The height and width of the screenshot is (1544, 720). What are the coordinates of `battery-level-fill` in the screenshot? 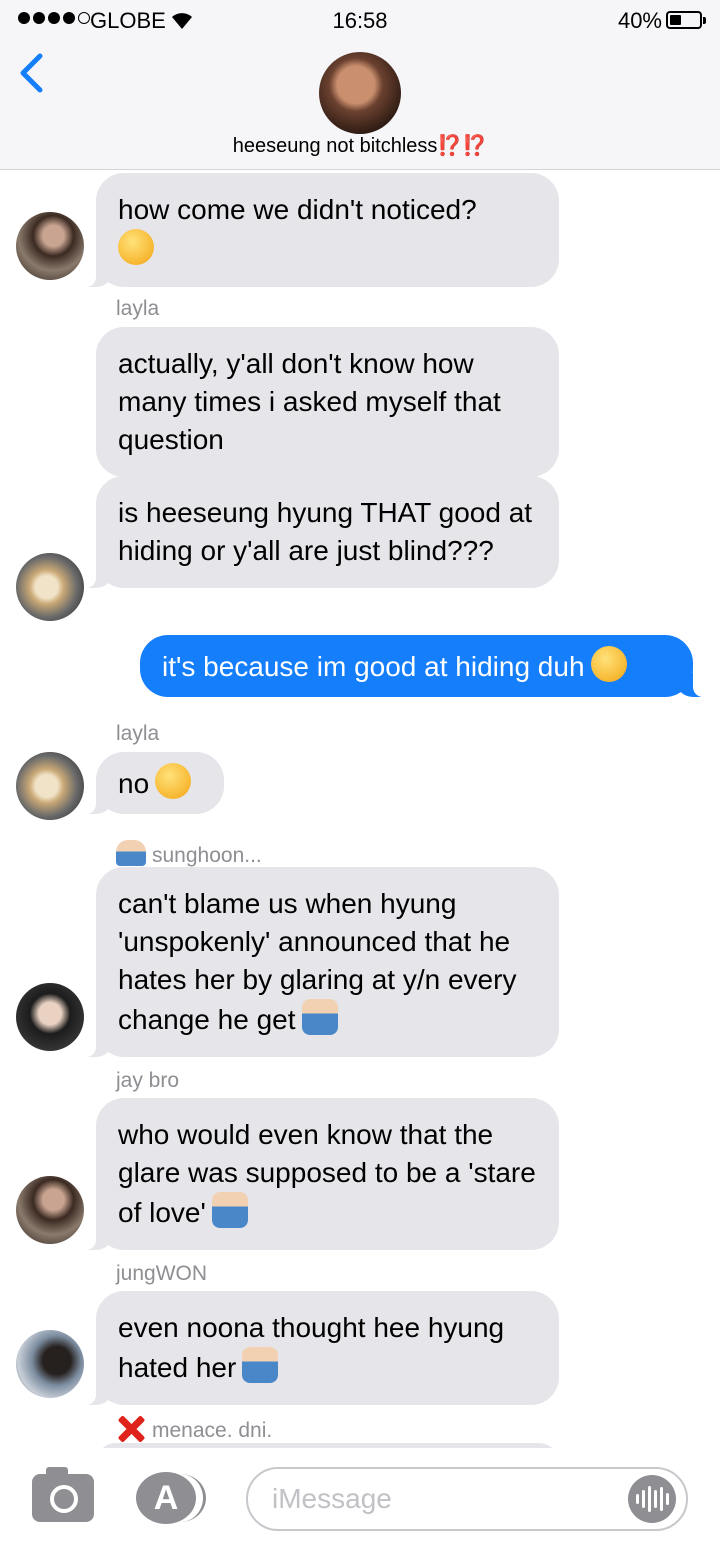 It's located at (675, 20).